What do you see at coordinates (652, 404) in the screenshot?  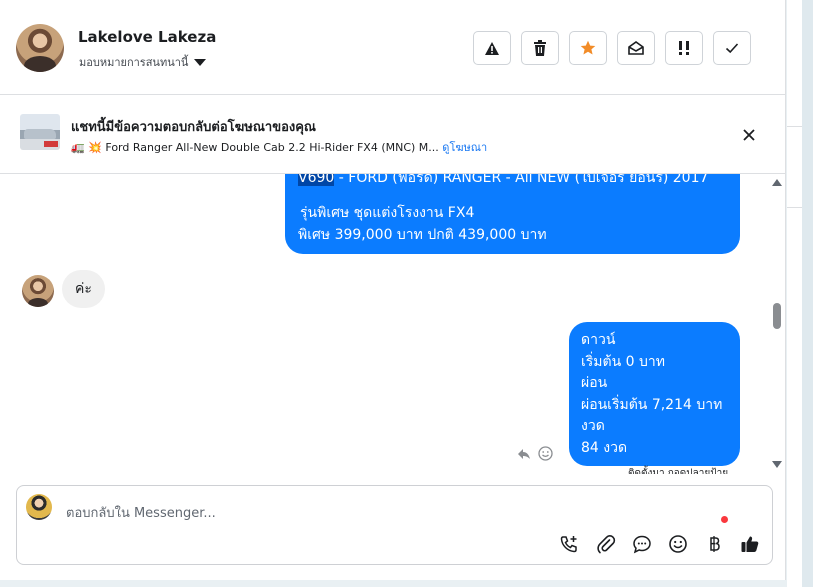 I see `message-line: ผ่อนเริ่มต้น 7,214 บาท` at bounding box center [652, 404].